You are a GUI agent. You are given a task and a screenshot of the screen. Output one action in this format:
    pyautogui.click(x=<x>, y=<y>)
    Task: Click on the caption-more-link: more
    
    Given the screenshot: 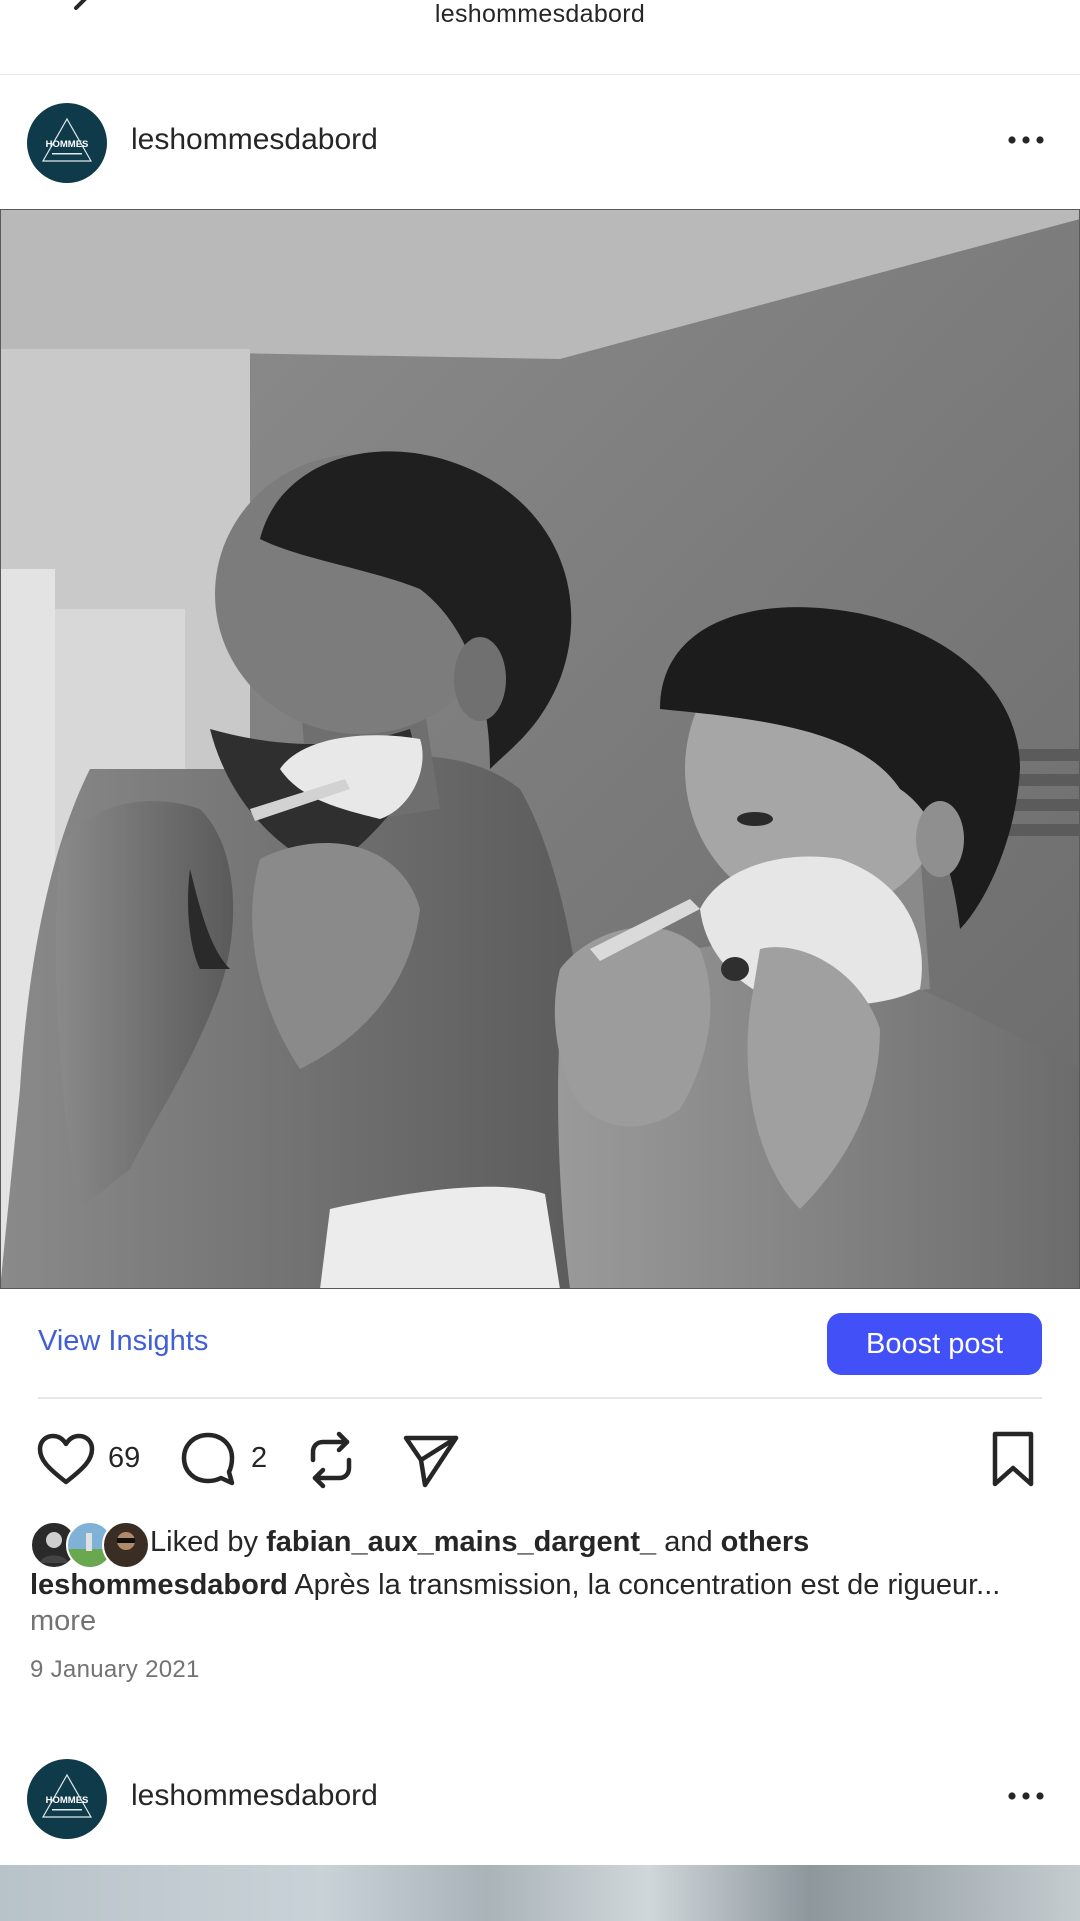 What is the action you would take?
    pyautogui.click(x=63, y=1621)
    